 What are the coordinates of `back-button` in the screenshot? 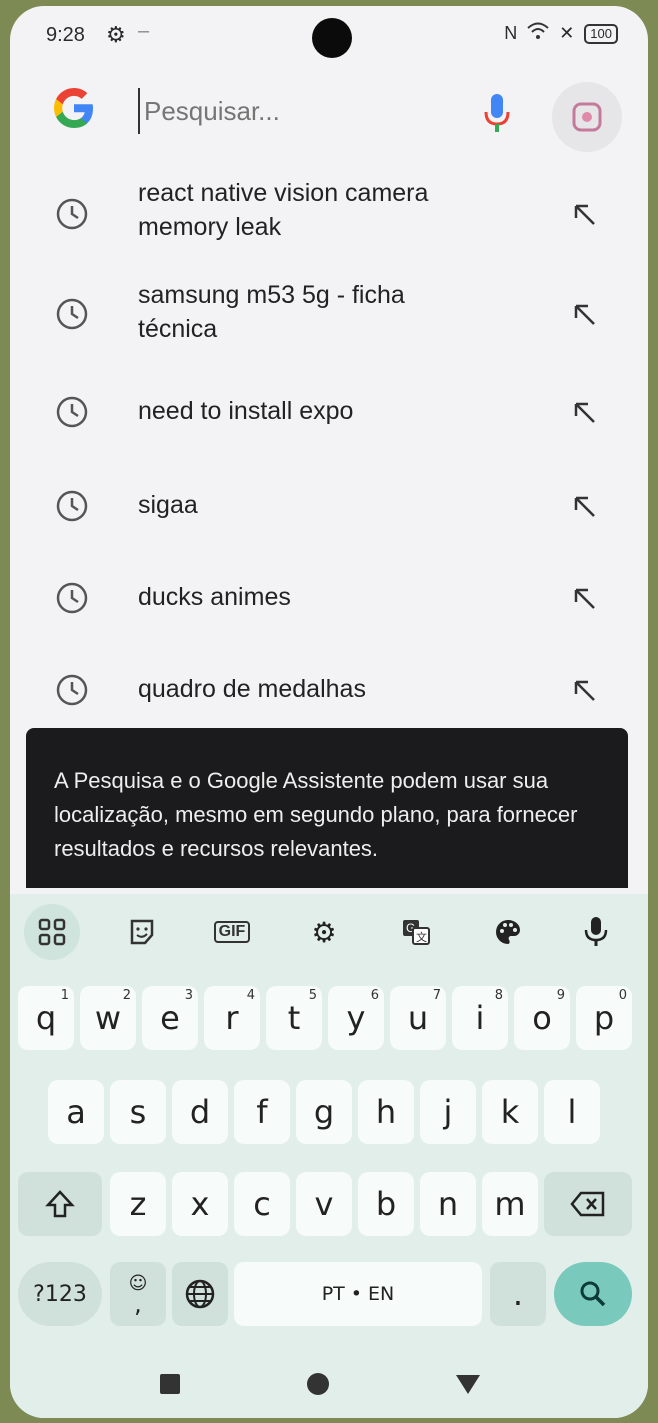 It's located at (468, 1384).